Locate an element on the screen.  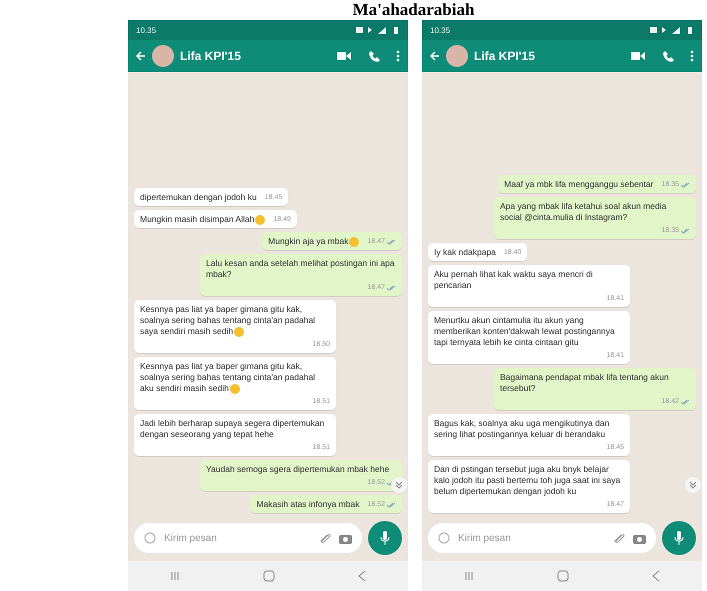
page-heading: Ma'ahadarabiah is located at coordinates (413, 9).